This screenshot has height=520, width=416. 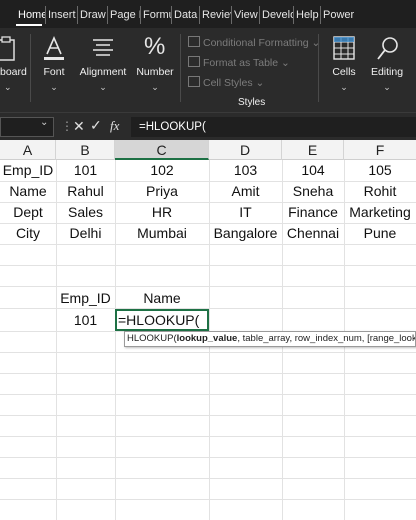 What do you see at coordinates (103, 47) in the screenshot?
I see `align-icon` at bounding box center [103, 47].